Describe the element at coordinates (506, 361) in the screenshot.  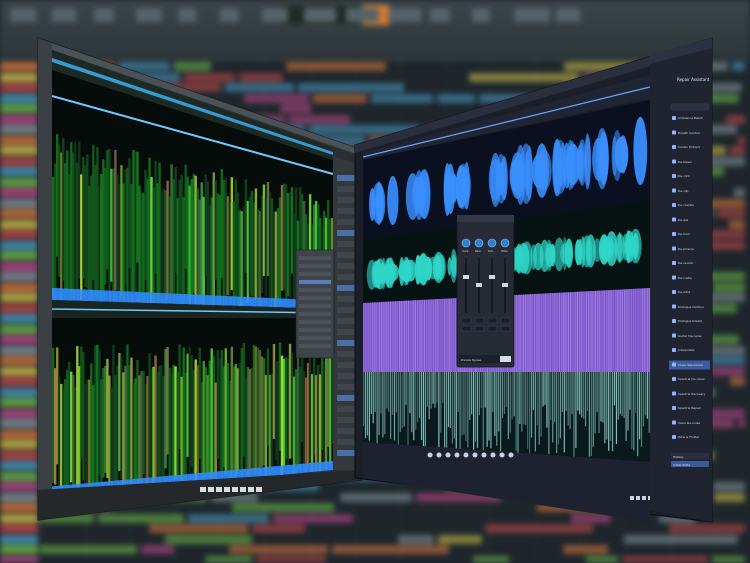
I see `apply-button: Apply` at that location.